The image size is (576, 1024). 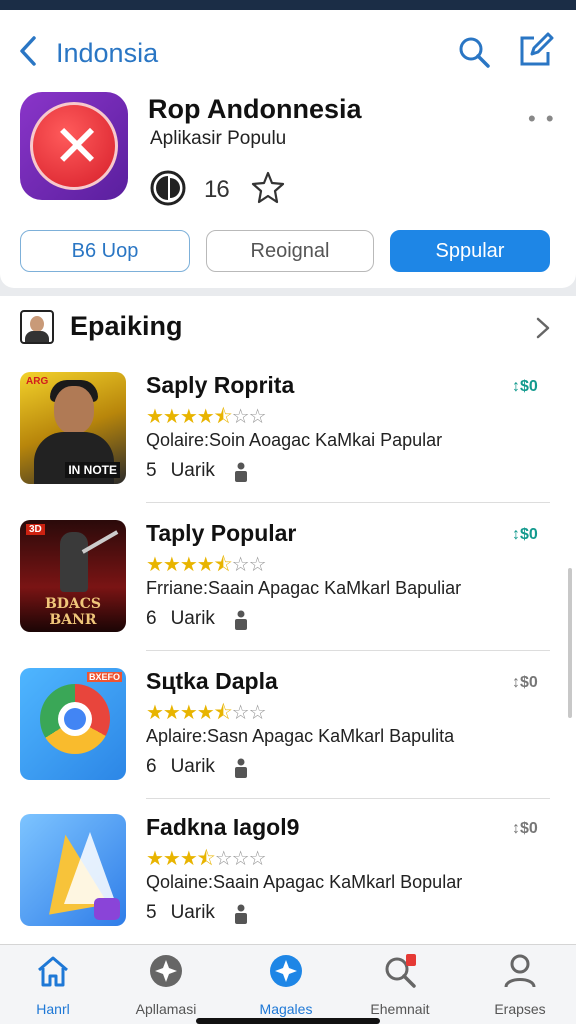 What do you see at coordinates (470, 251) in the screenshot?
I see `segment-button-right: Sppular` at bounding box center [470, 251].